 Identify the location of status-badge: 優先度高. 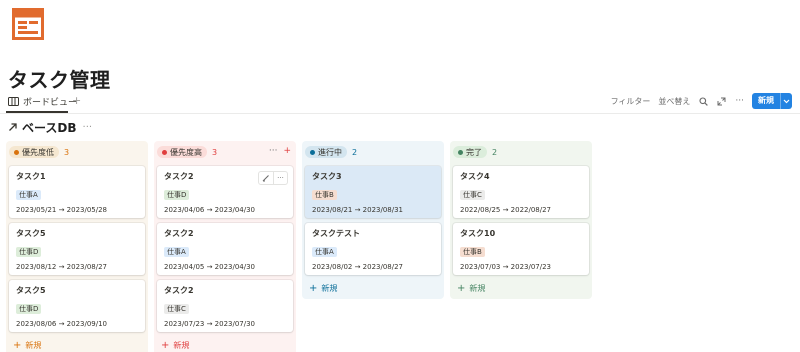
(182, 152).